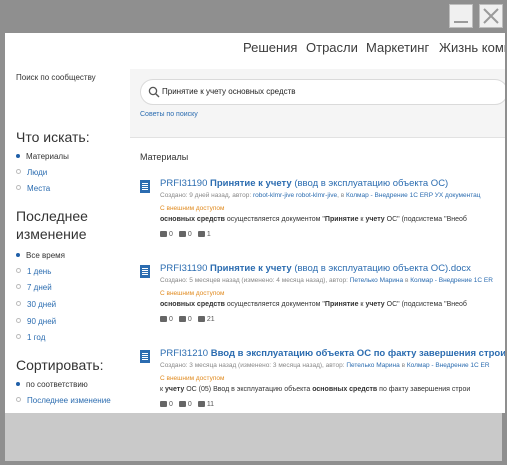  Describe the element at coordinates (40, 255) in the screenshot. I see `changed-option-all: Все время` at that location.